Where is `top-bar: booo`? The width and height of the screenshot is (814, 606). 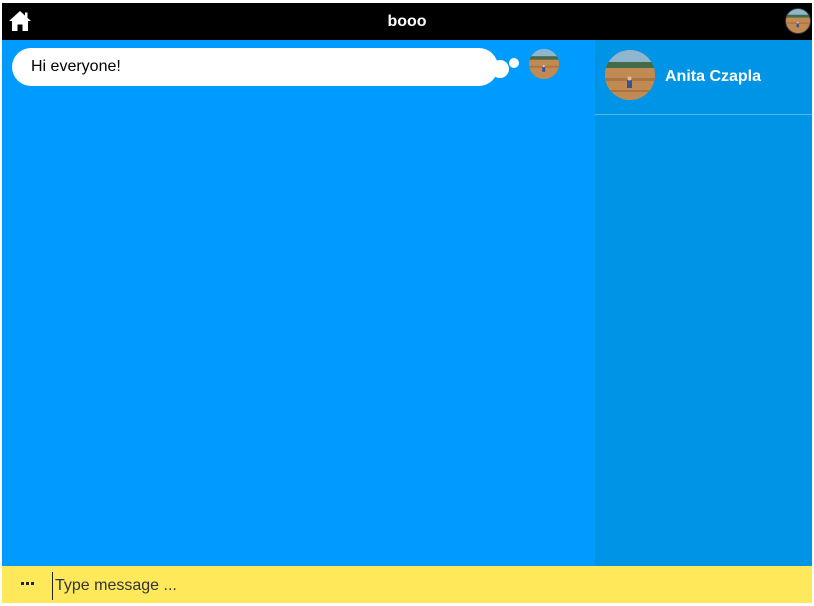 top-bar: booo is located at coordinates (407, 21).